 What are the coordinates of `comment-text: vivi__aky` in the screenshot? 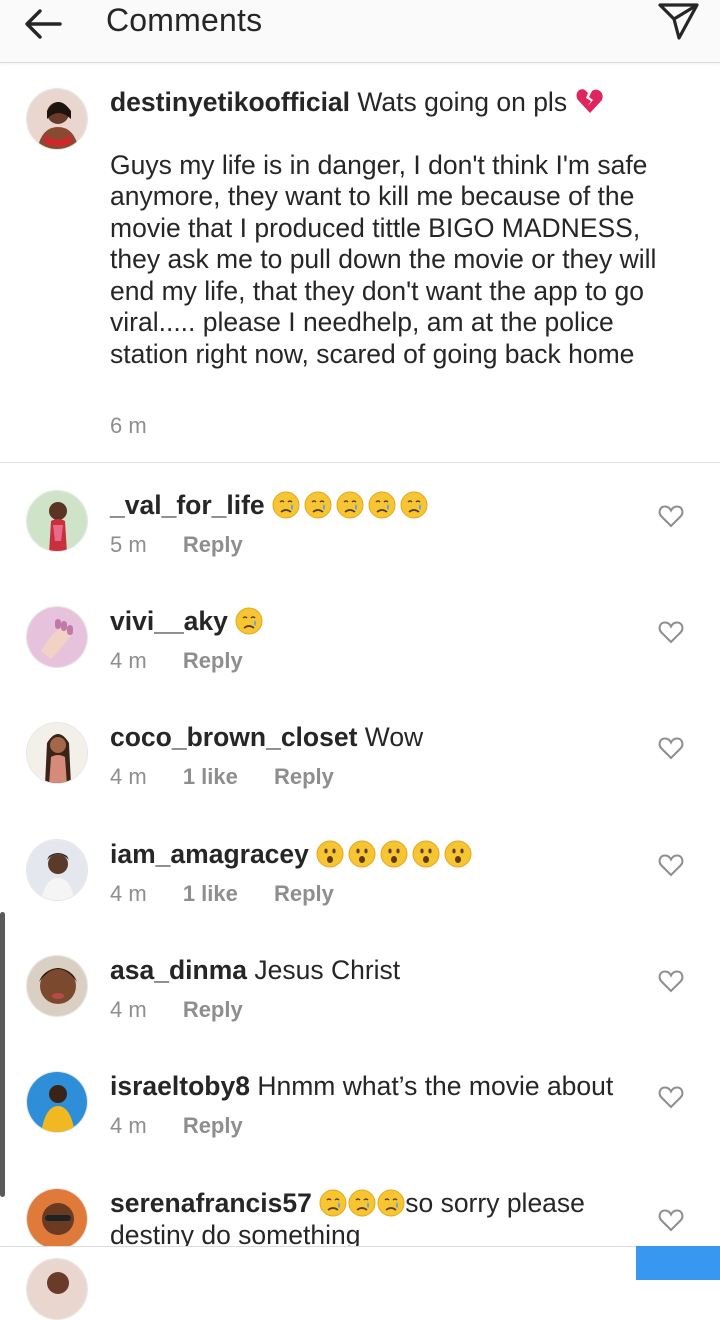 It's located at (380, 622).